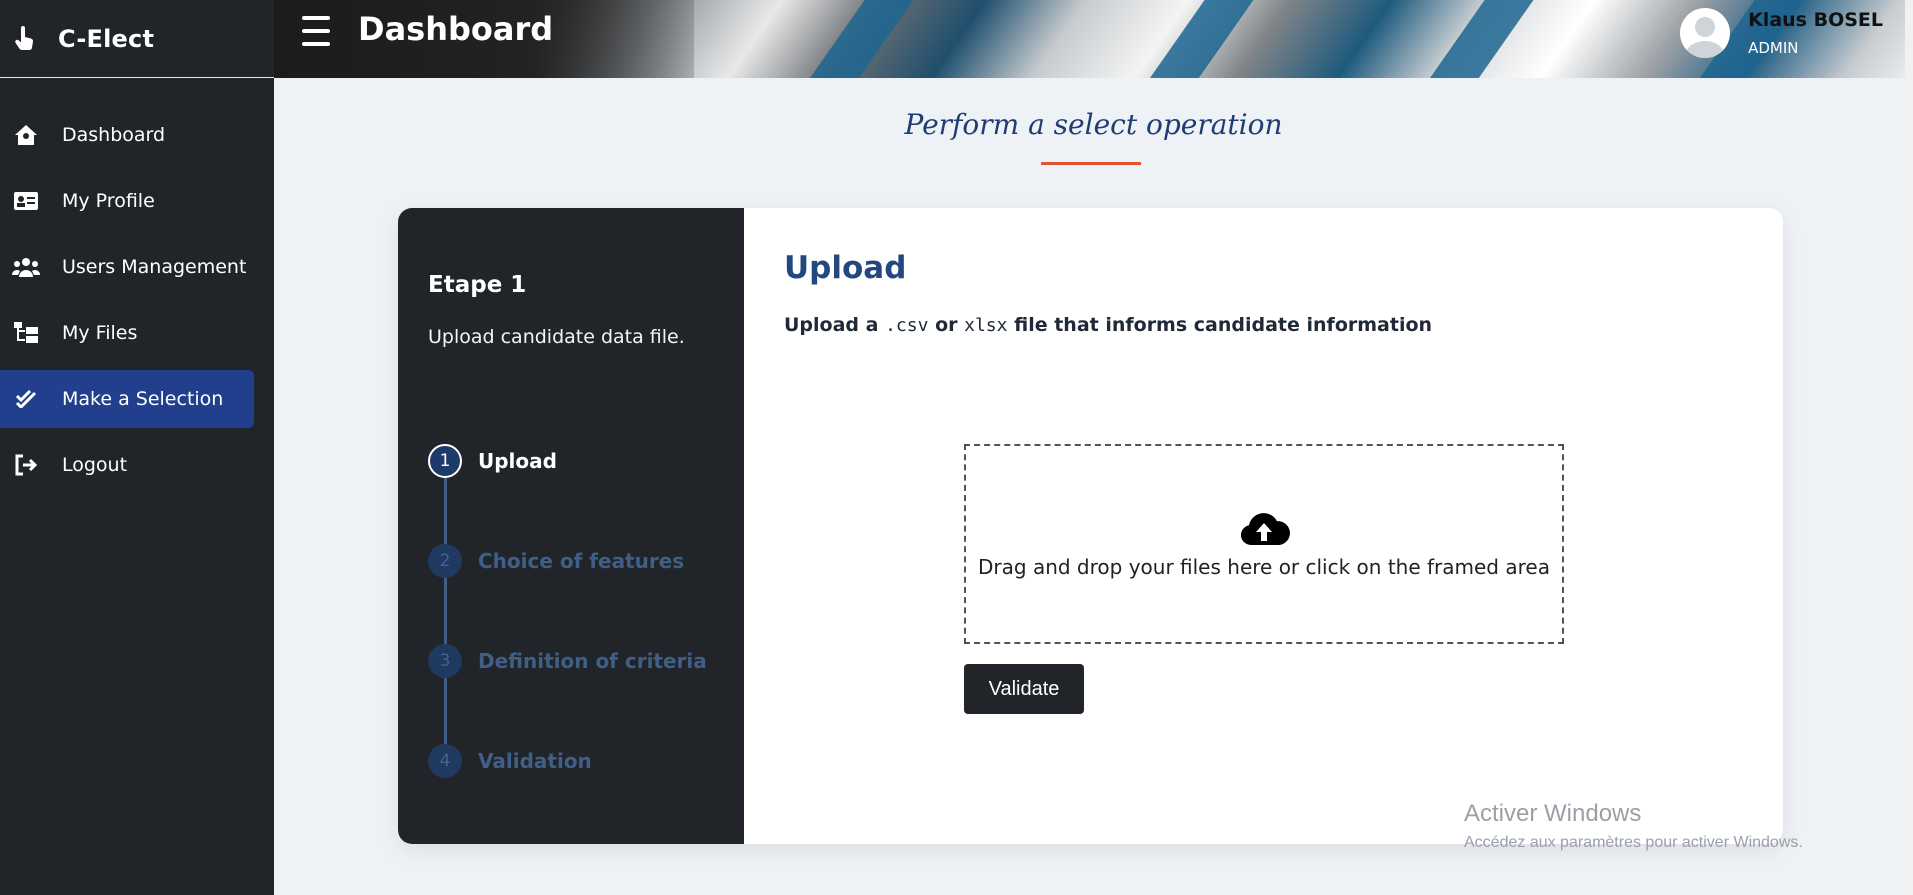 This screenshot has width=1913, height=895. What do you see at coordinates (1091, 163) in the screenshot?
I see `heading-underline` at bounding box center [1091, 163].